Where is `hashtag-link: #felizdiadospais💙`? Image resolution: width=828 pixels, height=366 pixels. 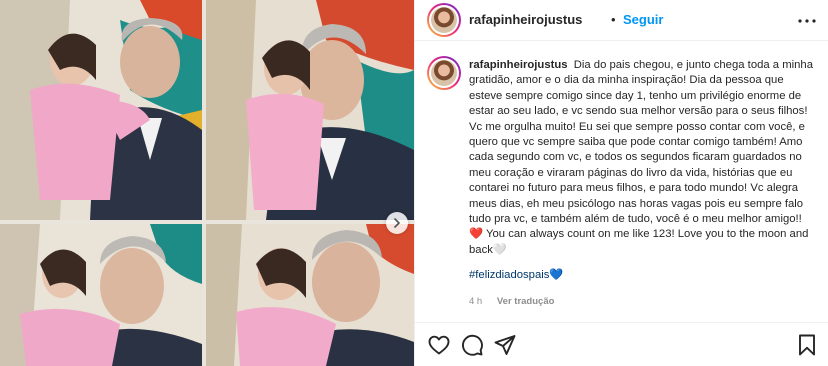
hashtag-link: #felizdiadospais💙 is located at coordinates (516, 274).